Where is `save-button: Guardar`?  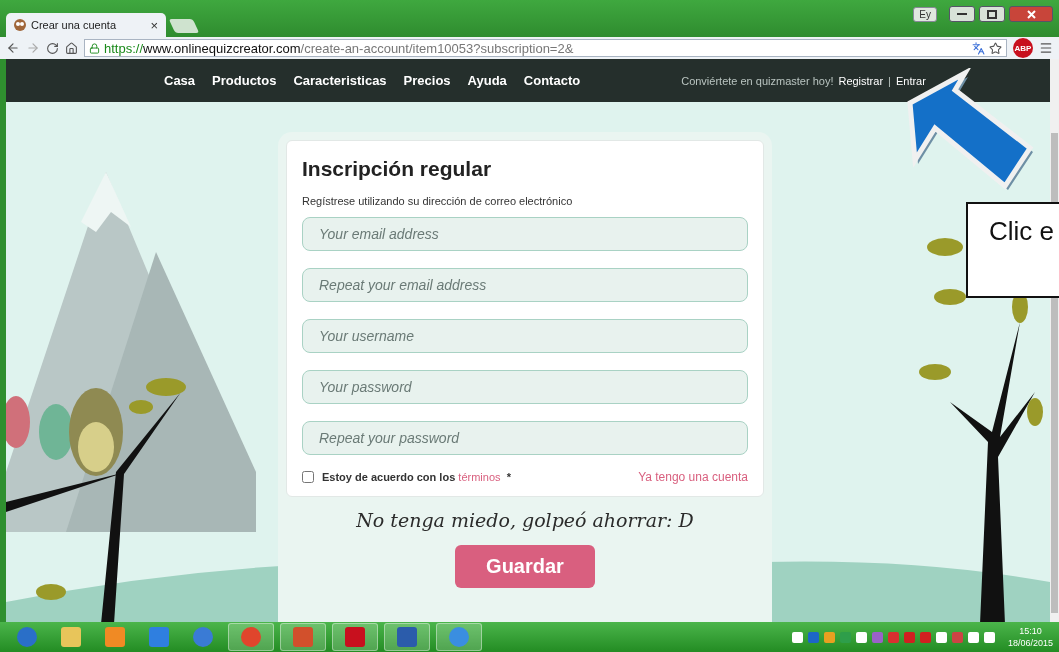 save-button: Guardar is located at coordinates (525, 566).